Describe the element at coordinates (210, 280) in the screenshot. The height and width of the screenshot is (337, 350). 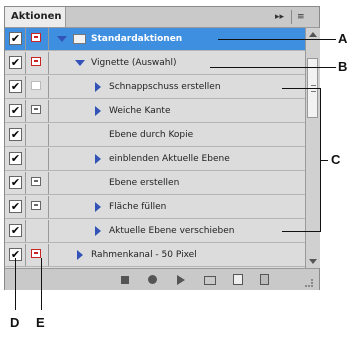
I see `new-set-icon` at that location.